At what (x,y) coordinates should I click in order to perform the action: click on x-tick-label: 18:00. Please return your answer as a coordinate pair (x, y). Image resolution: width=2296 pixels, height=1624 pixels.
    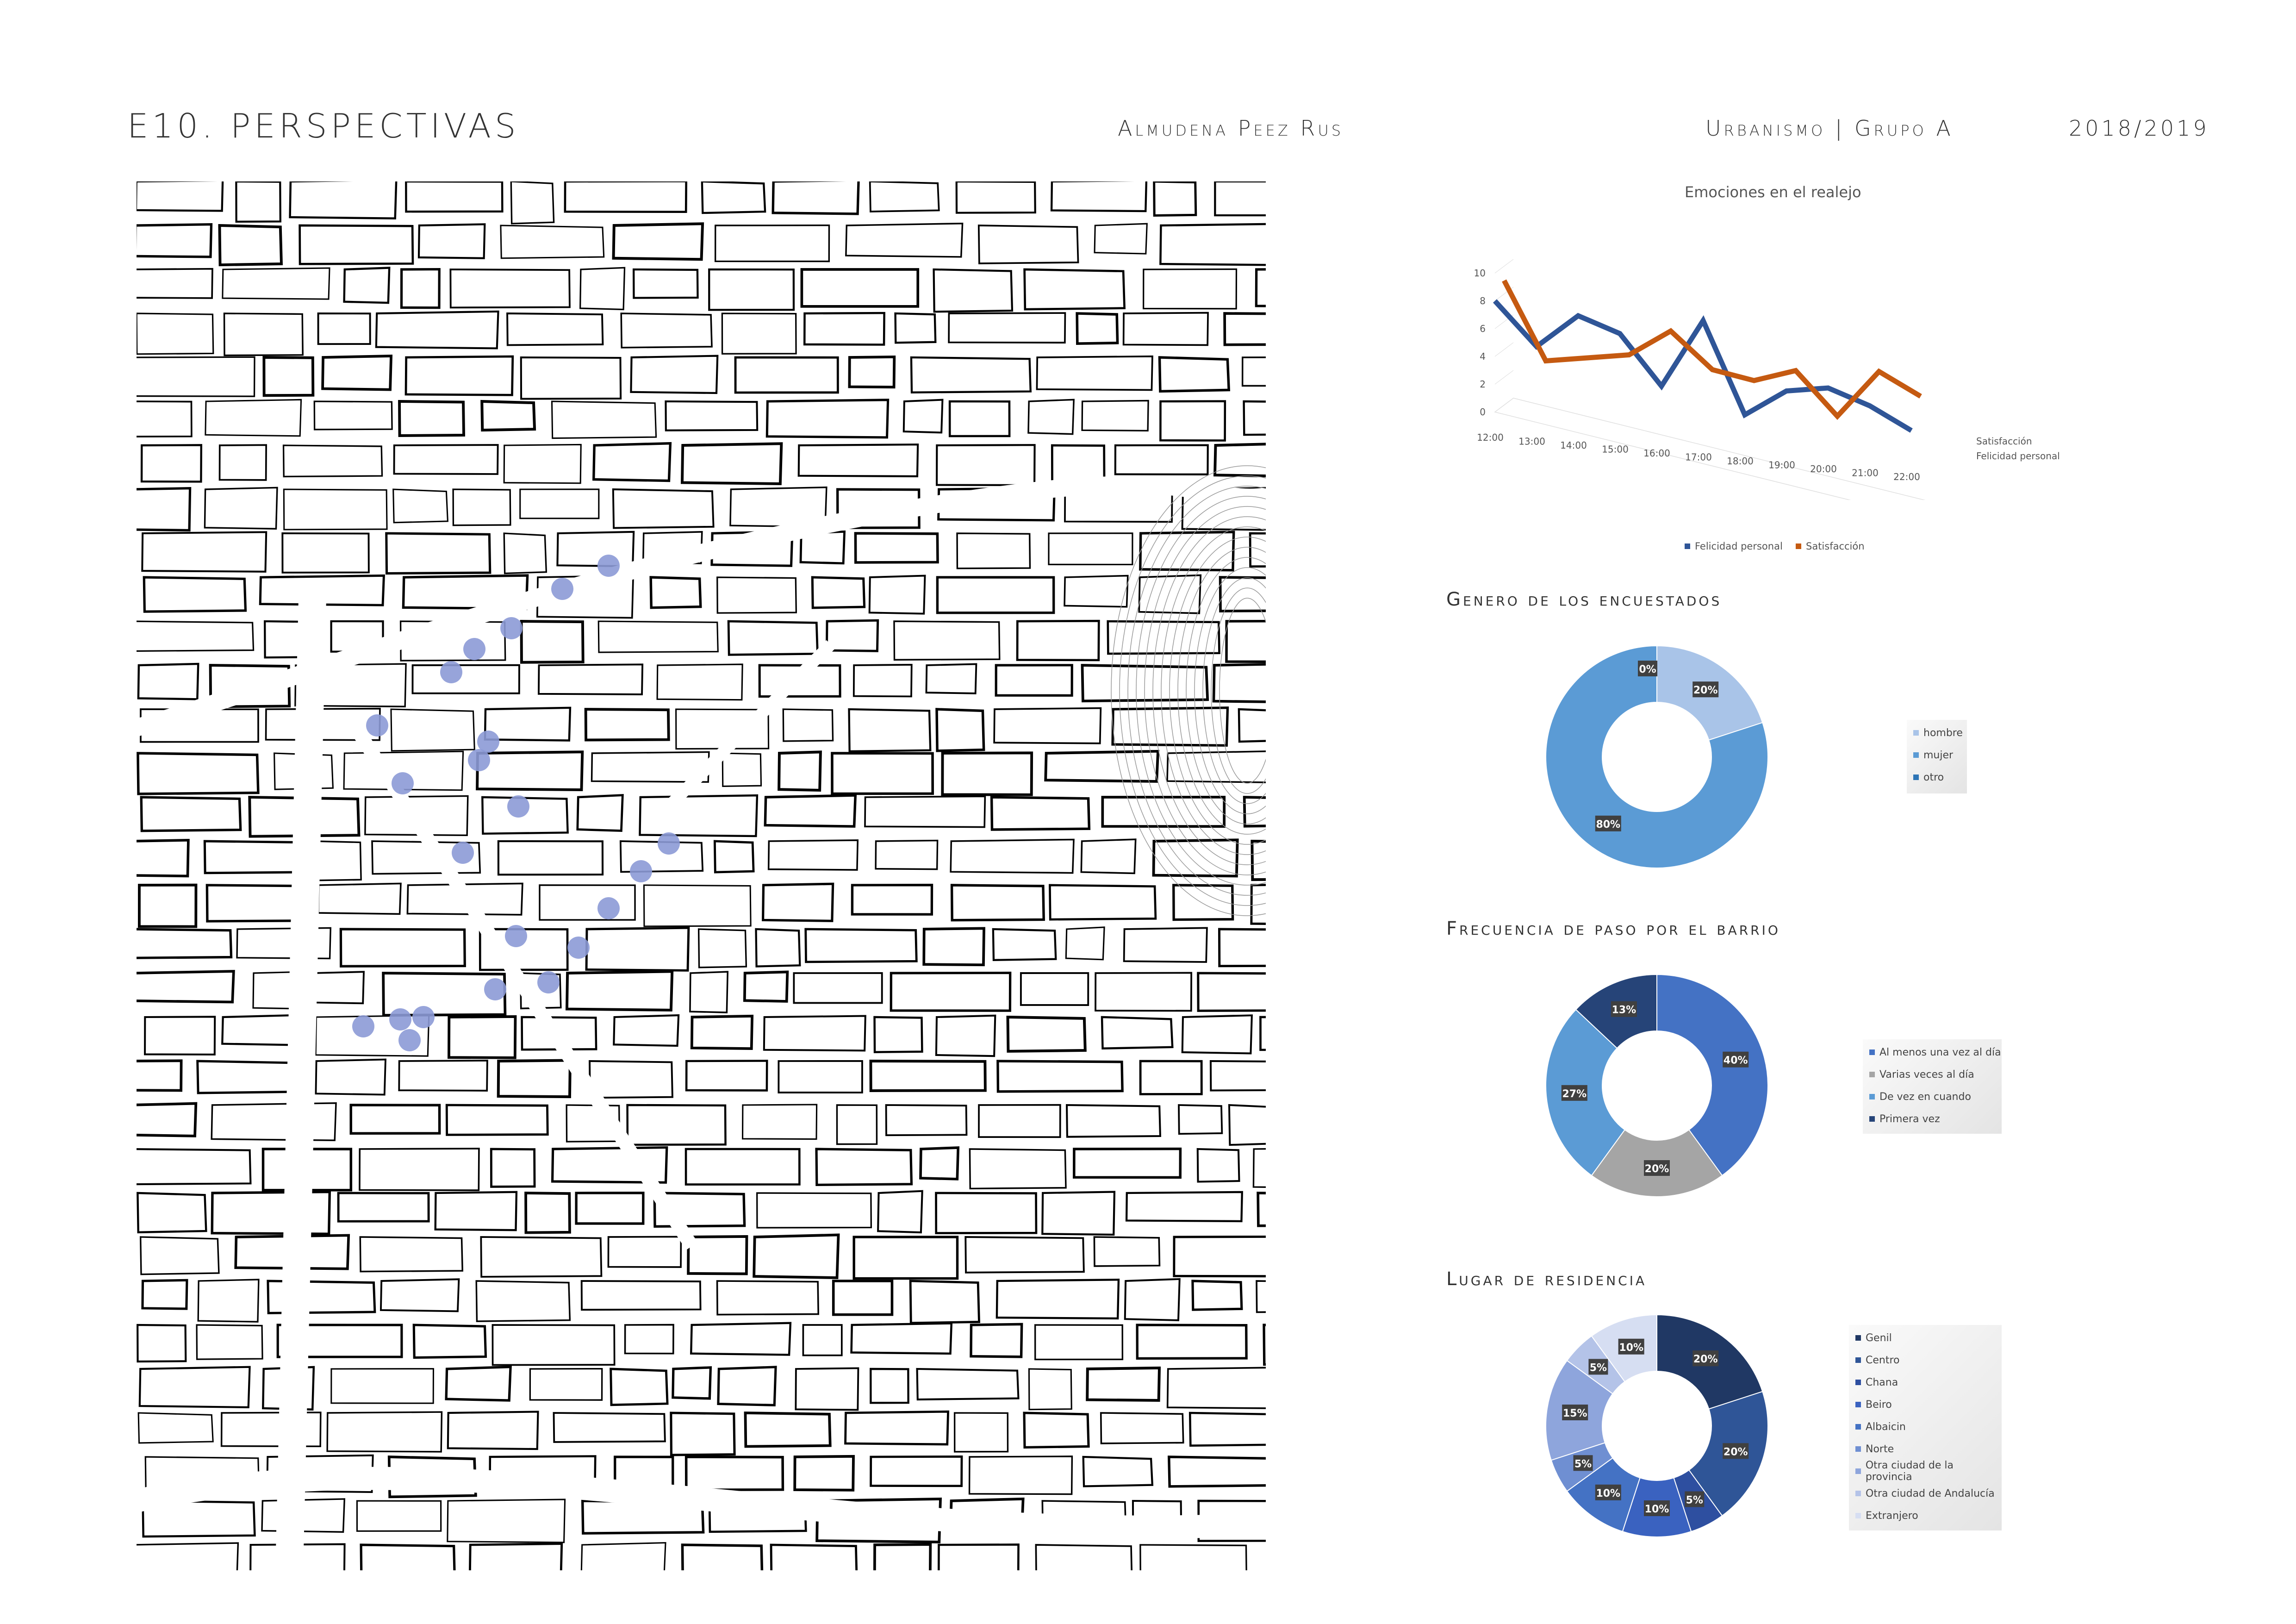
    Looking at the image, I should click on (1740, 461).